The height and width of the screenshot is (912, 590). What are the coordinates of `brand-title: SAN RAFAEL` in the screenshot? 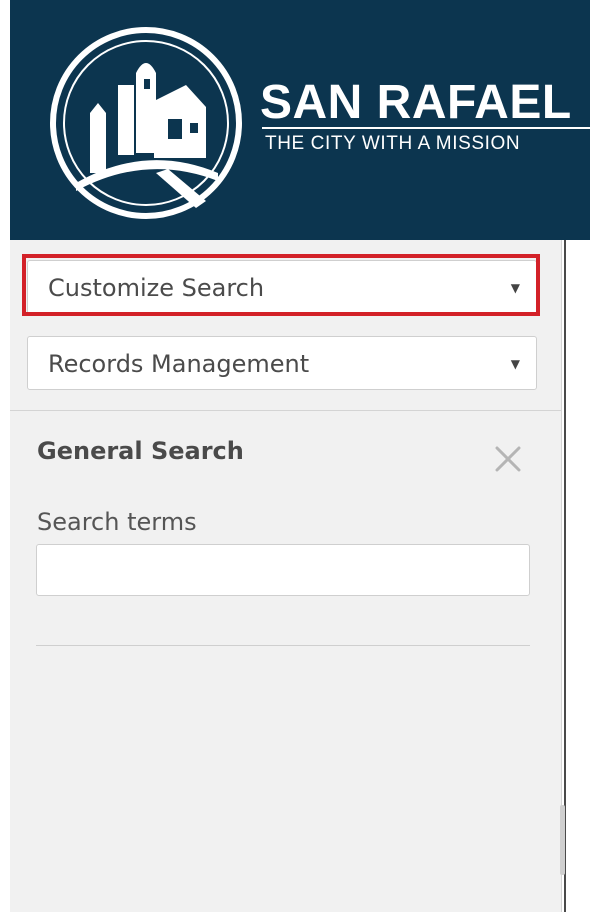 It's located at (416, 102).